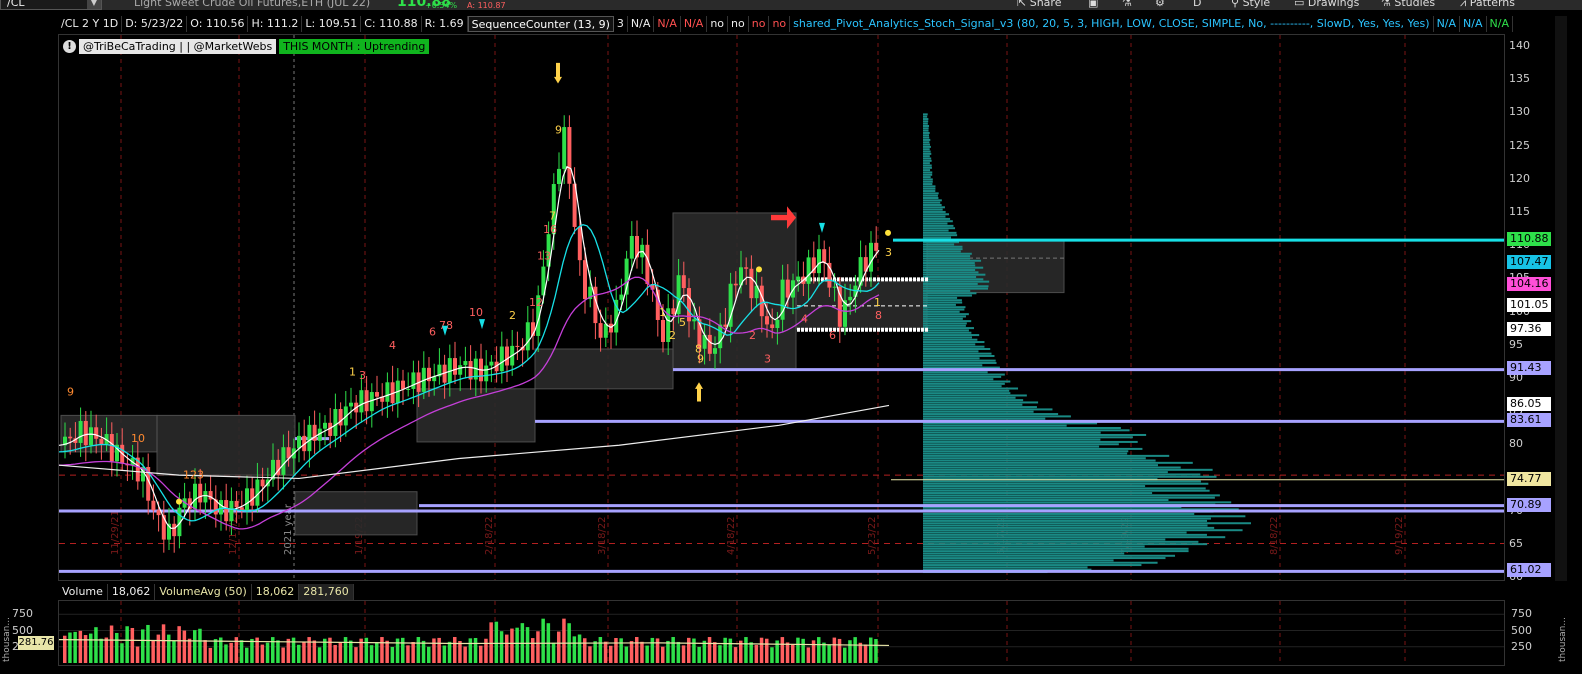  I want to click on flask-icon: ⚗, so click(1127, 4).